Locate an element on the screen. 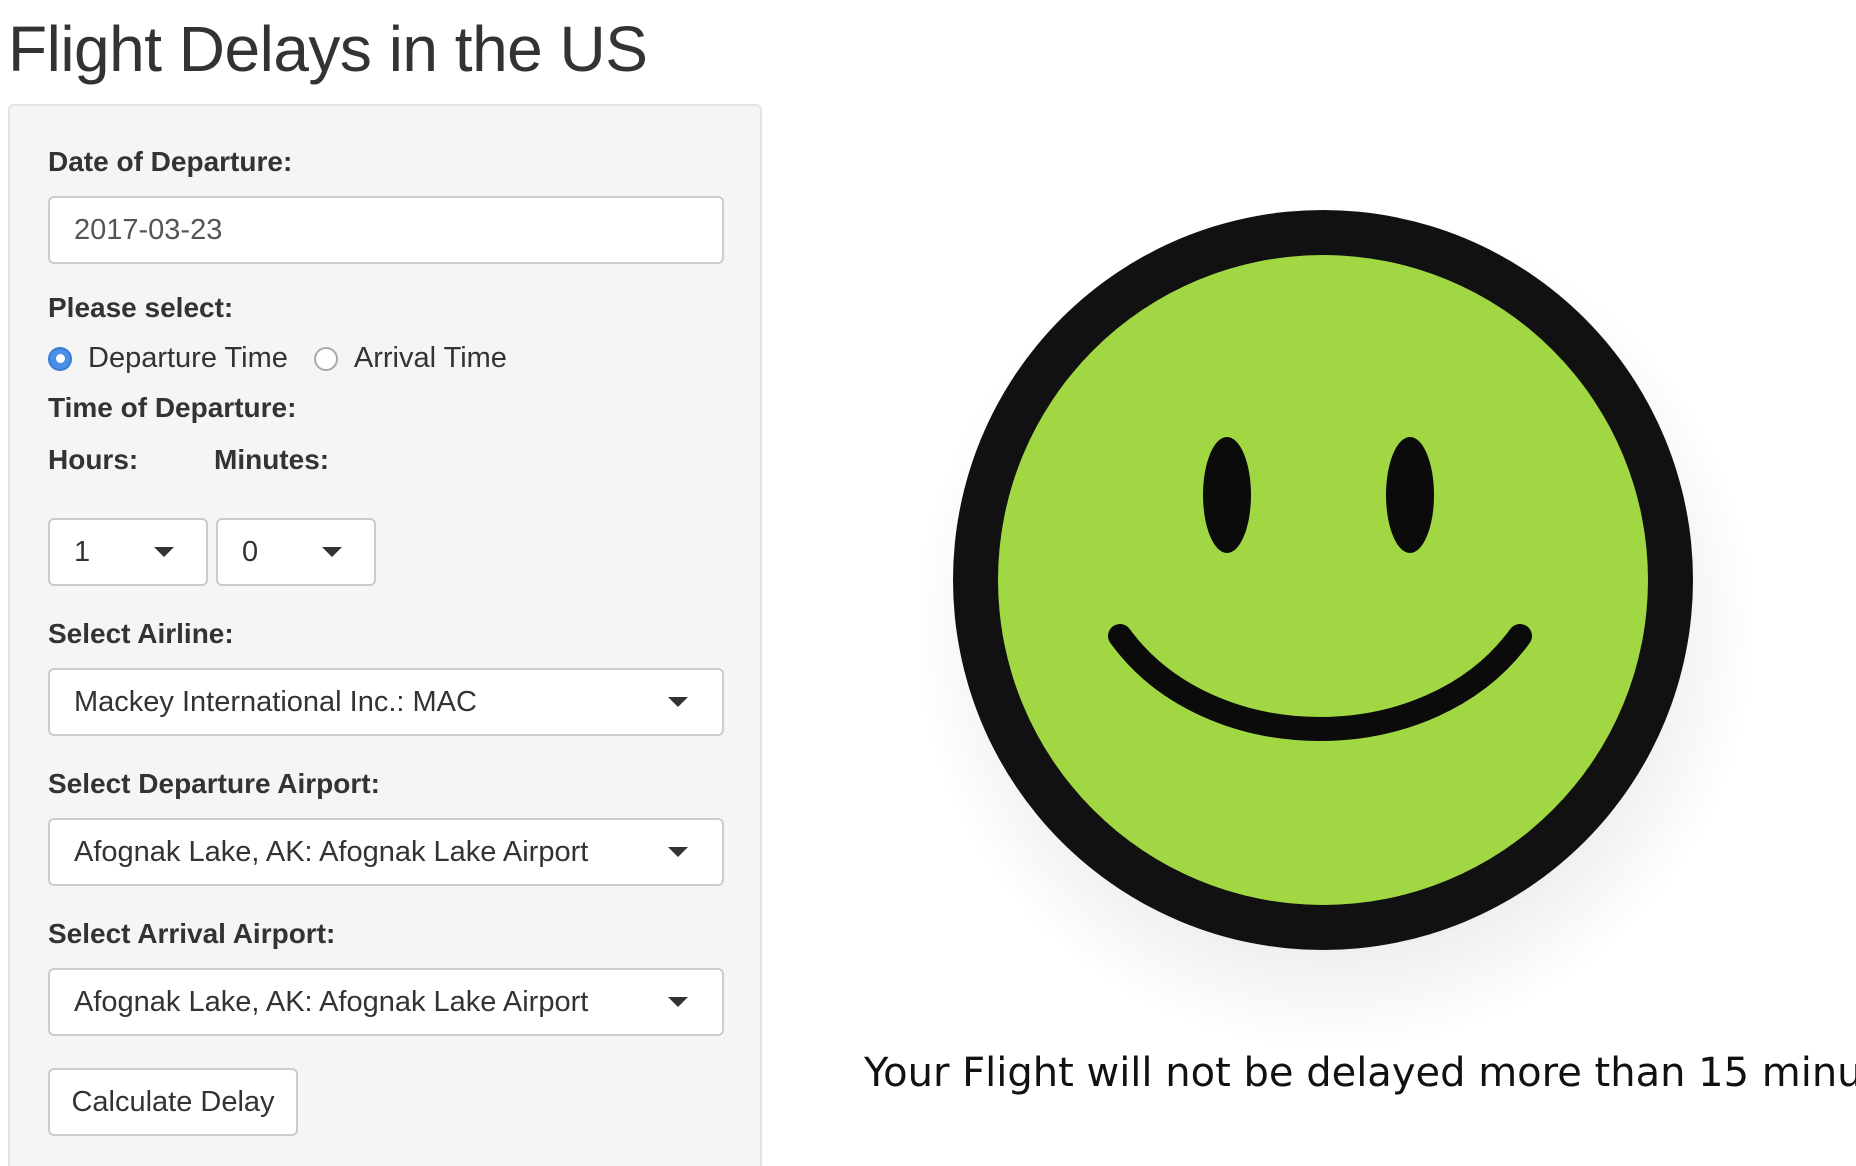 The width and height of the screenshot is (1856, 1166). smiley-left-eye is located at coordinates (1227, 495).